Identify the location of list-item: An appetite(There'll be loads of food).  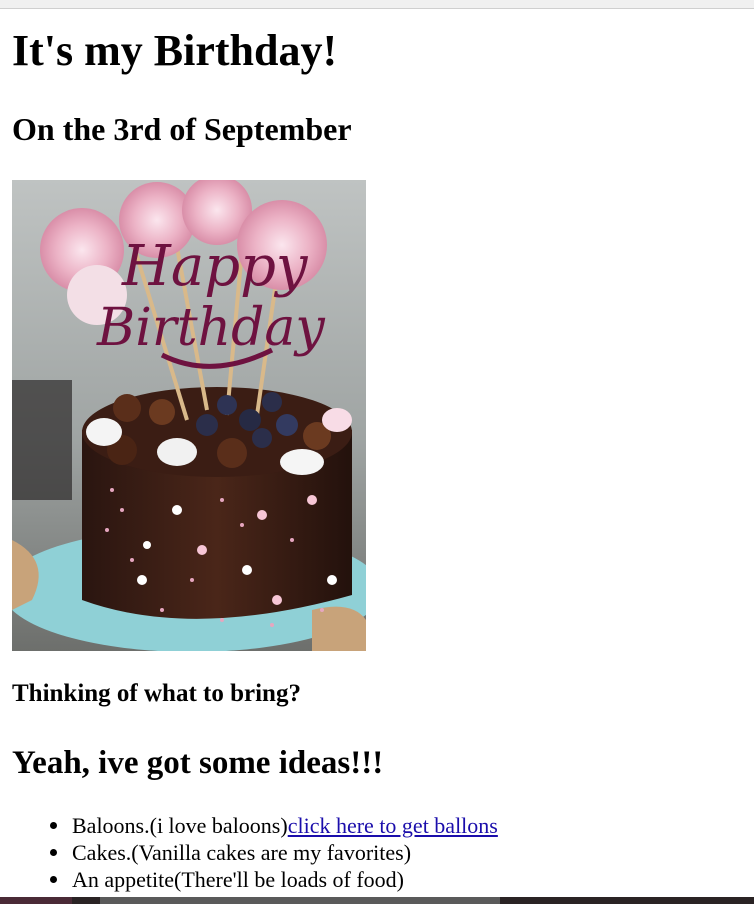
(255, 879).